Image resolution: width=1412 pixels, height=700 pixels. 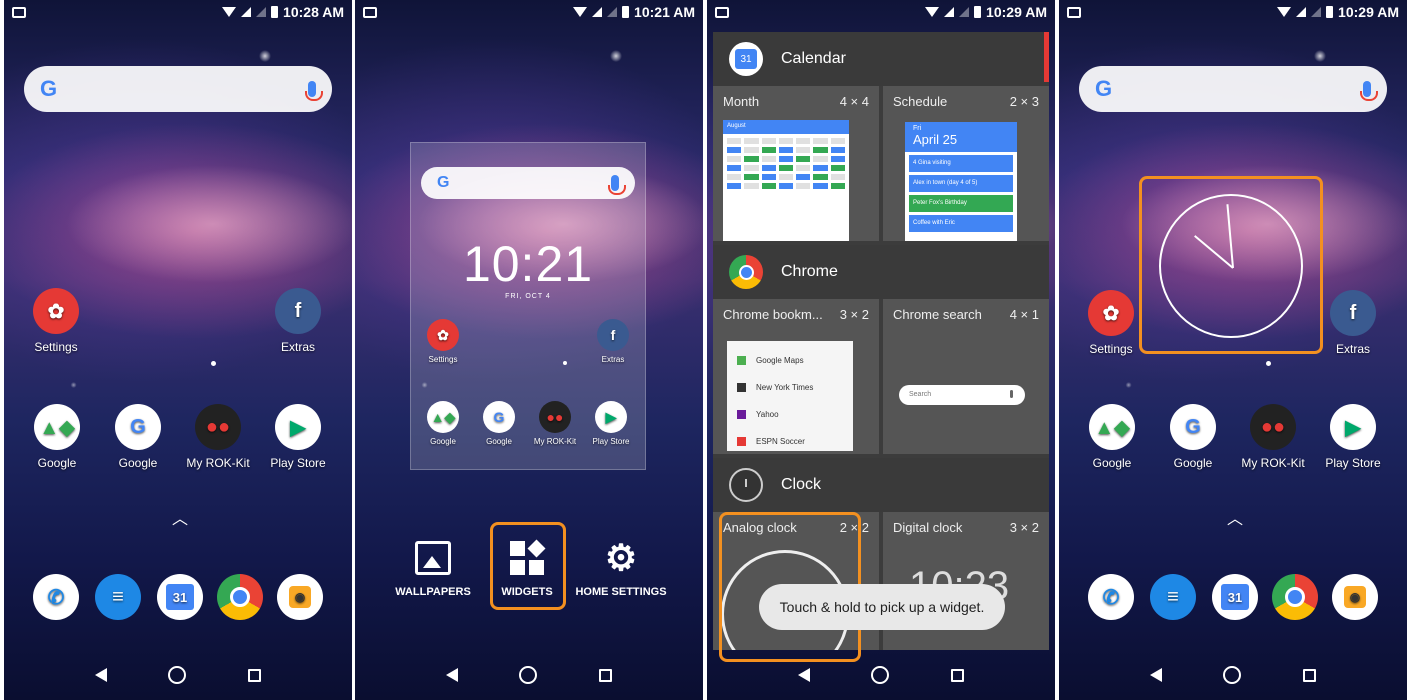 What do you see at coordinates (741, 414) in the screenshot?
I see `yahoo-icon` at bounding box center [741, 414].